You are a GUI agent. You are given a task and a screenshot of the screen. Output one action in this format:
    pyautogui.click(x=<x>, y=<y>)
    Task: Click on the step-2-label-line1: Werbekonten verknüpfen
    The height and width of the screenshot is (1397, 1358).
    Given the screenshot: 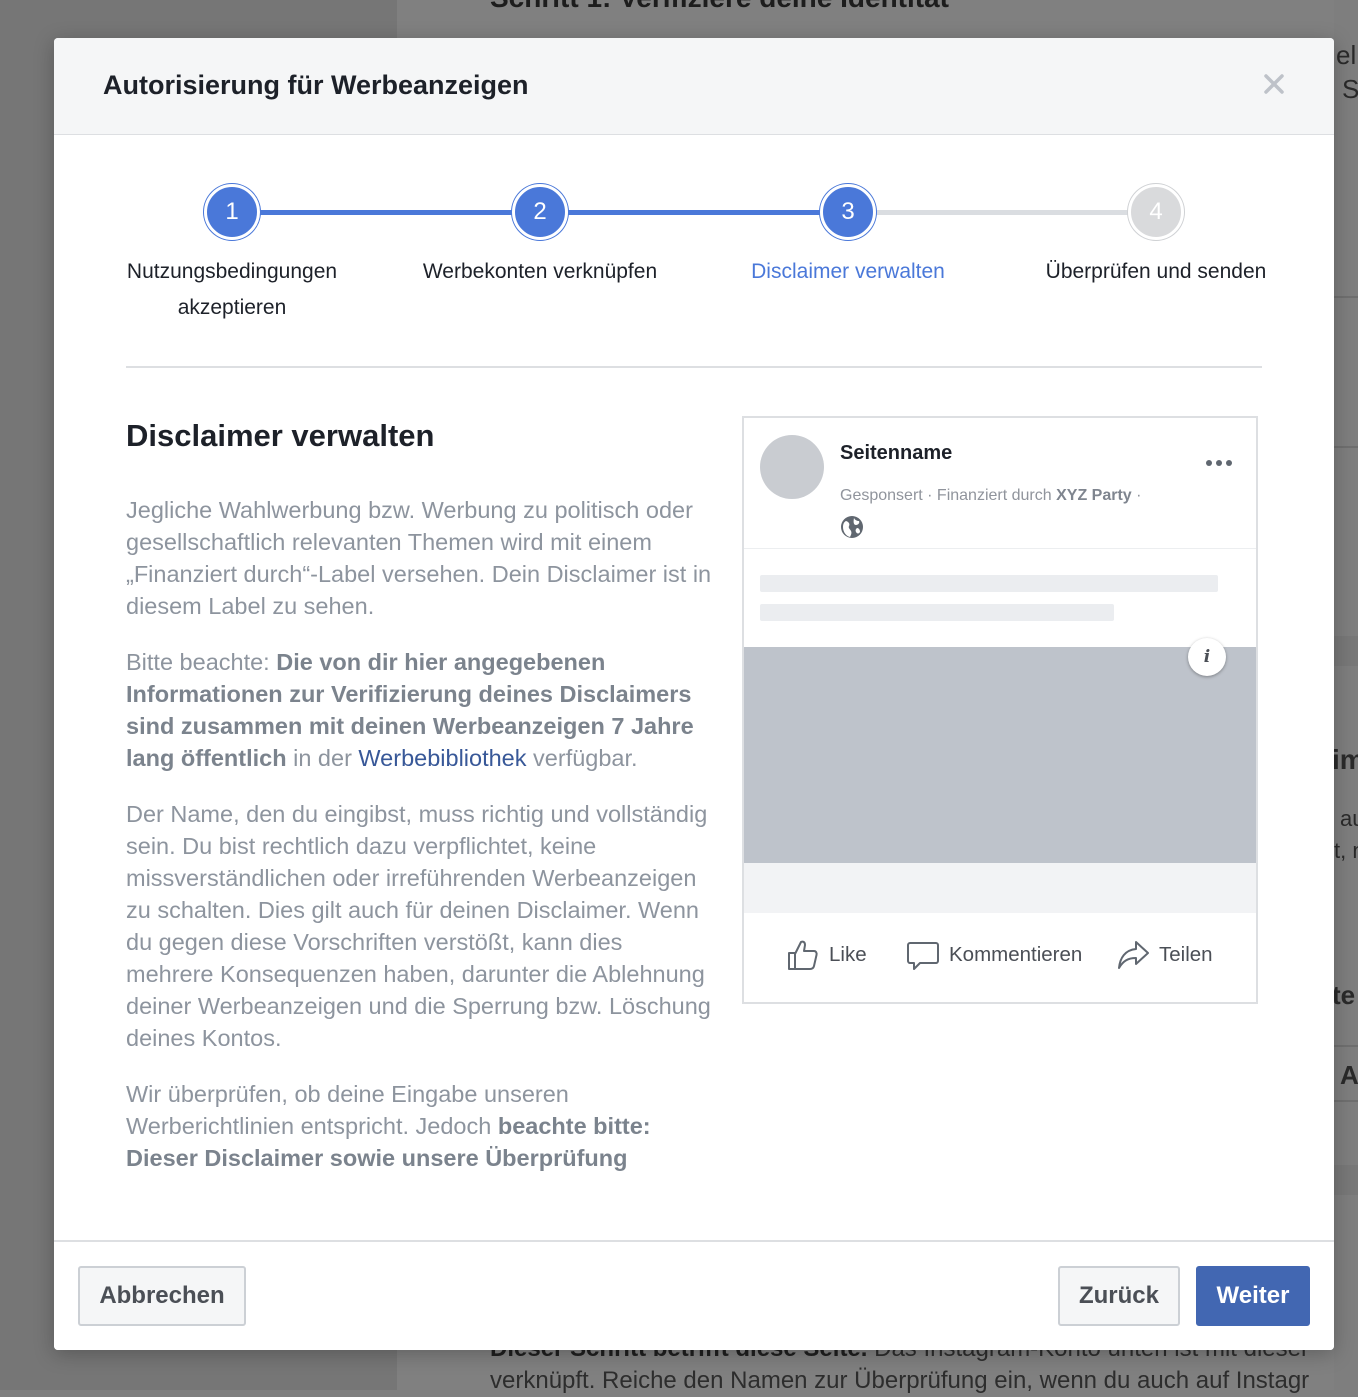 What is the action you would take?
    pyautogui.click(x=540, y=271)
    